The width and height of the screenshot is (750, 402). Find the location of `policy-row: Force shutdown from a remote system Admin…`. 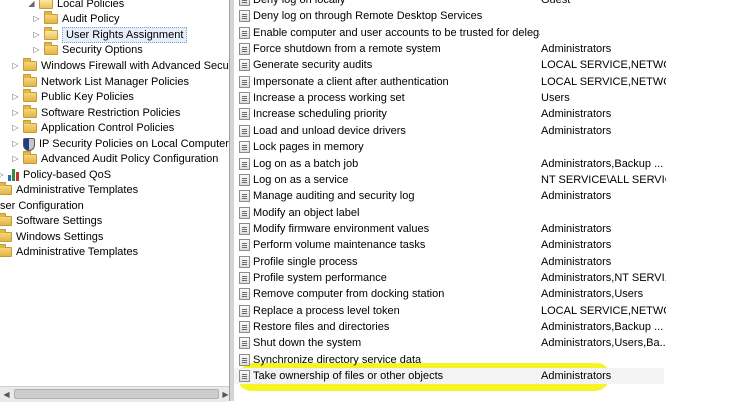

policy-row: Force shutdown from a remote system Admin… is located at coordinates (492, 49).